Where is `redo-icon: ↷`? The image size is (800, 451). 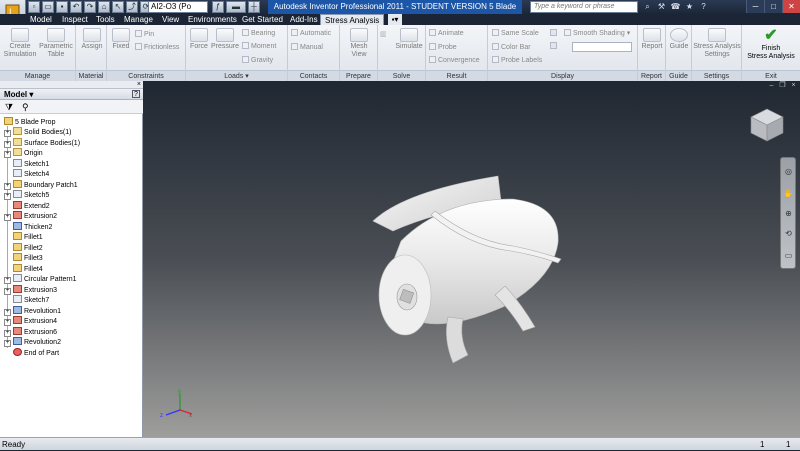
redo-icon: ↷ is located at coordinates (90, 7).